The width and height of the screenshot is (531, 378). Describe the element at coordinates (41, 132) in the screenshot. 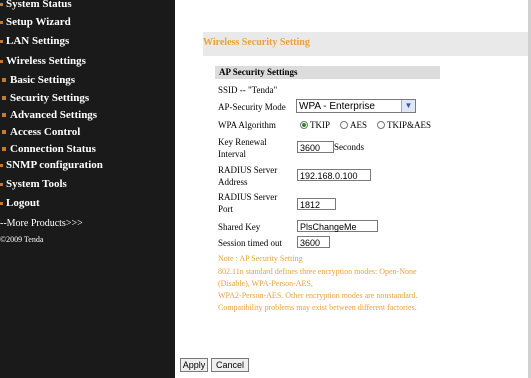

I see `nav-access-control: Access Control` at that location.